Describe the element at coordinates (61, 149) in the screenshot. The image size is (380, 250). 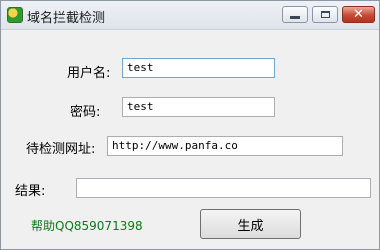
I see `url-label: 待检测网址:` at that location.